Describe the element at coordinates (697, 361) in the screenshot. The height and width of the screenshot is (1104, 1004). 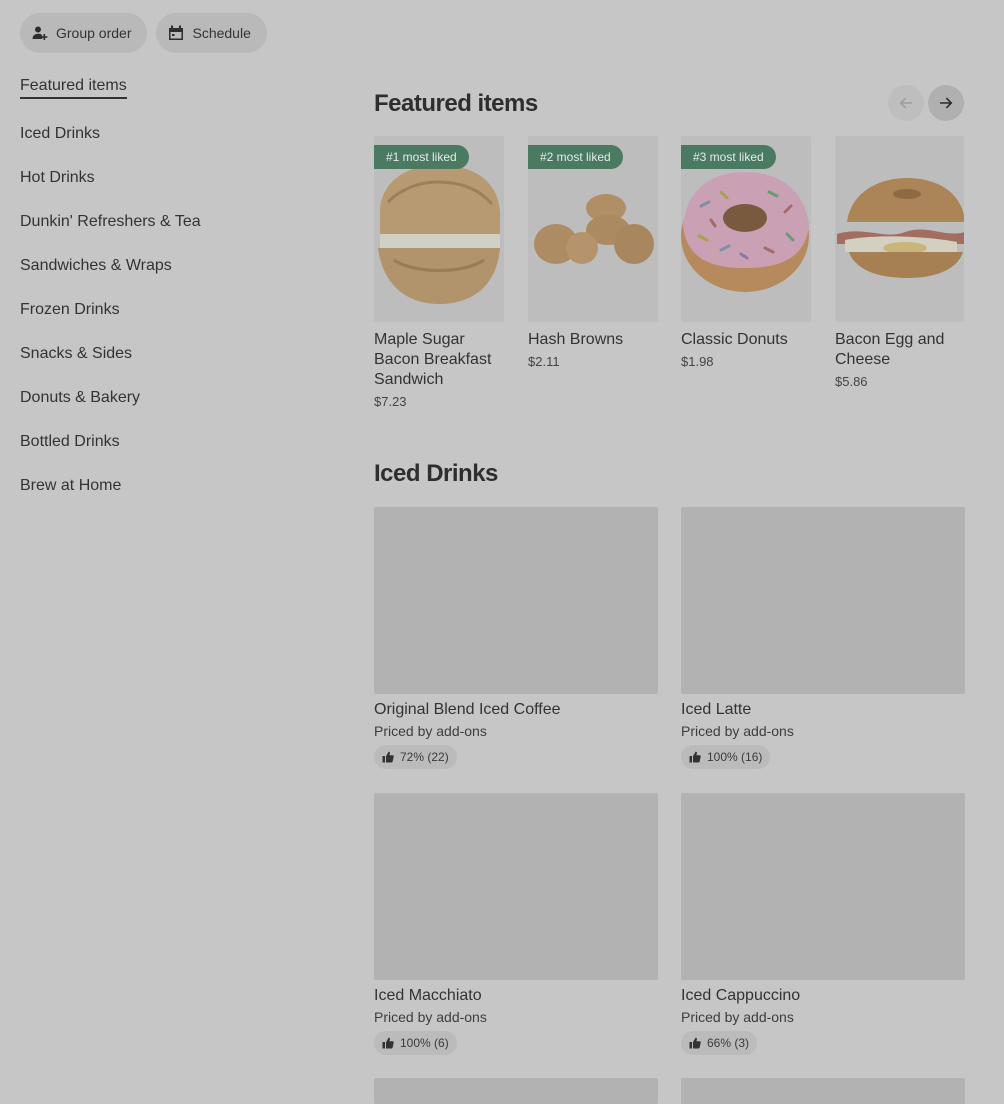
I see `featured-item-price: $1.98` at that location.